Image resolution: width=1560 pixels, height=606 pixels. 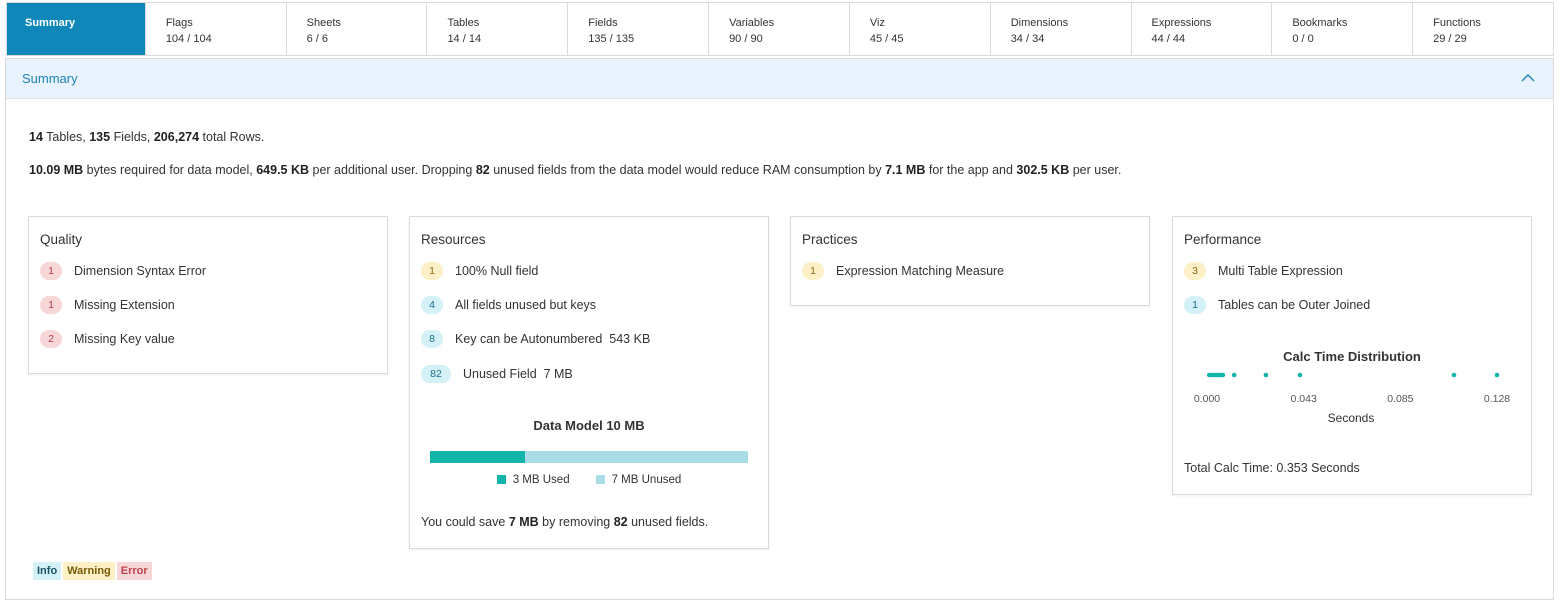 I want to click on resources-item-label: All fields unused but keys, so click(x=526, y=305).